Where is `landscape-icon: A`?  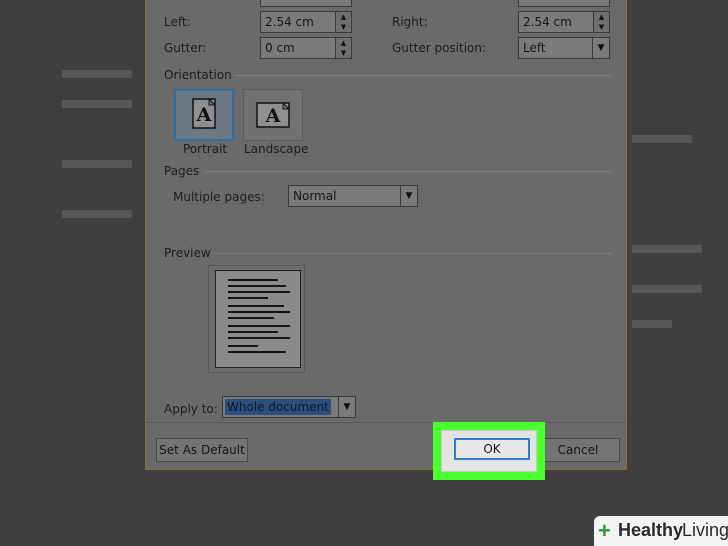
landscape-icon: A is located at coordinates (273, 115).